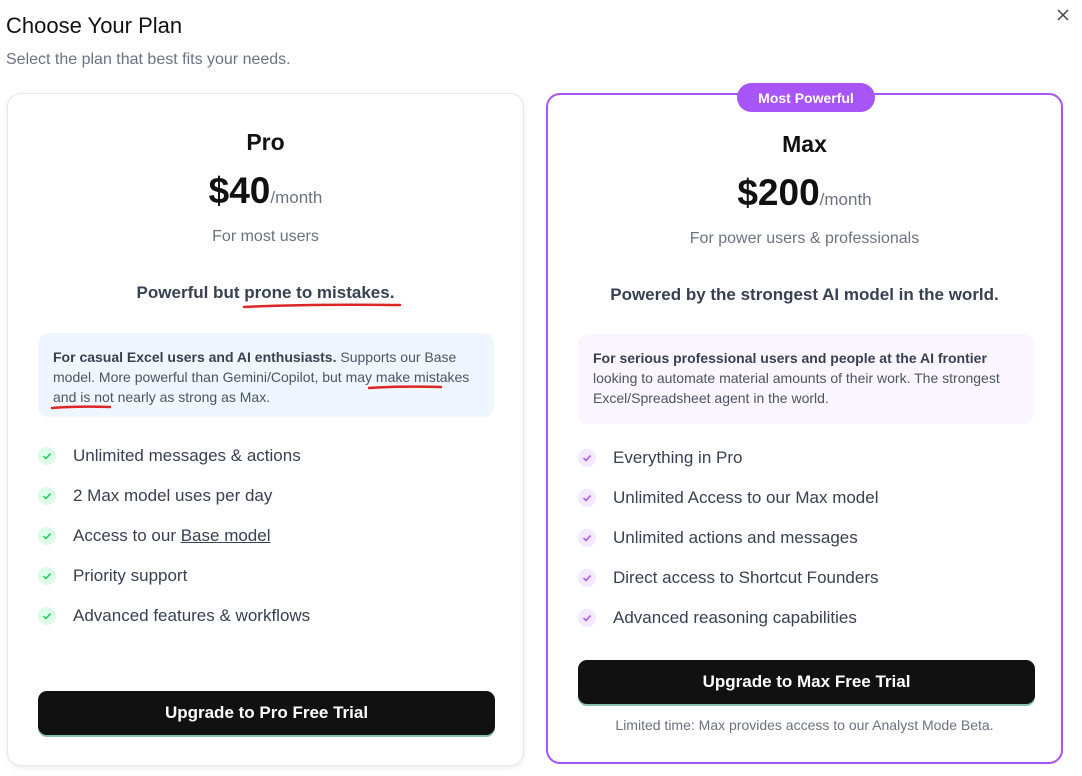  I want to click on feature-label: Unlimited messages & actions, so click(187, 455).